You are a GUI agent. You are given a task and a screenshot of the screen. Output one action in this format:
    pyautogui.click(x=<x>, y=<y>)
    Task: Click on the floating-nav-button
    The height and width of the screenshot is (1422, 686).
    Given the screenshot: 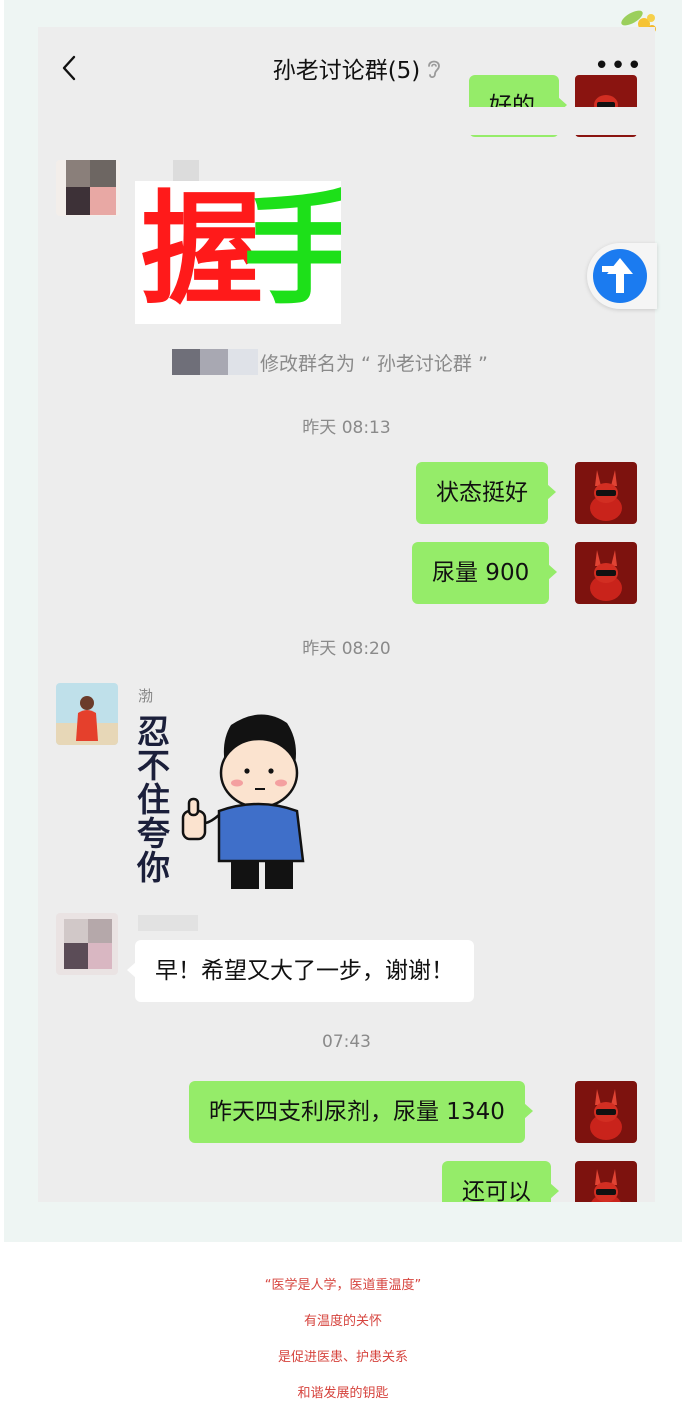 What is the action you would take?
    pyautogui.click(x=622, y=276)
    